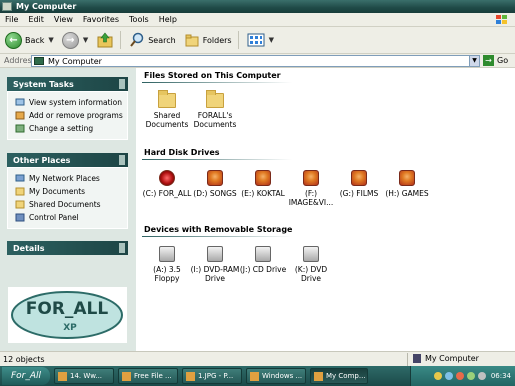 The image size is (515, 386). Describe the element at coordinates (452, 358) in the screenshot. I see `status-location-label: My Computer` at that location.